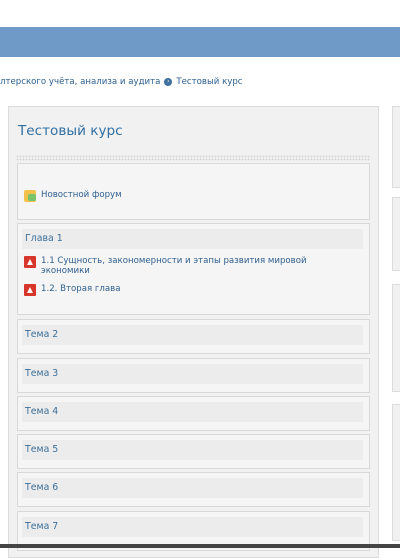 The height and width of the screenshot is (558, 400). I want to click on section-title: Глава 1, so click(192, 239).